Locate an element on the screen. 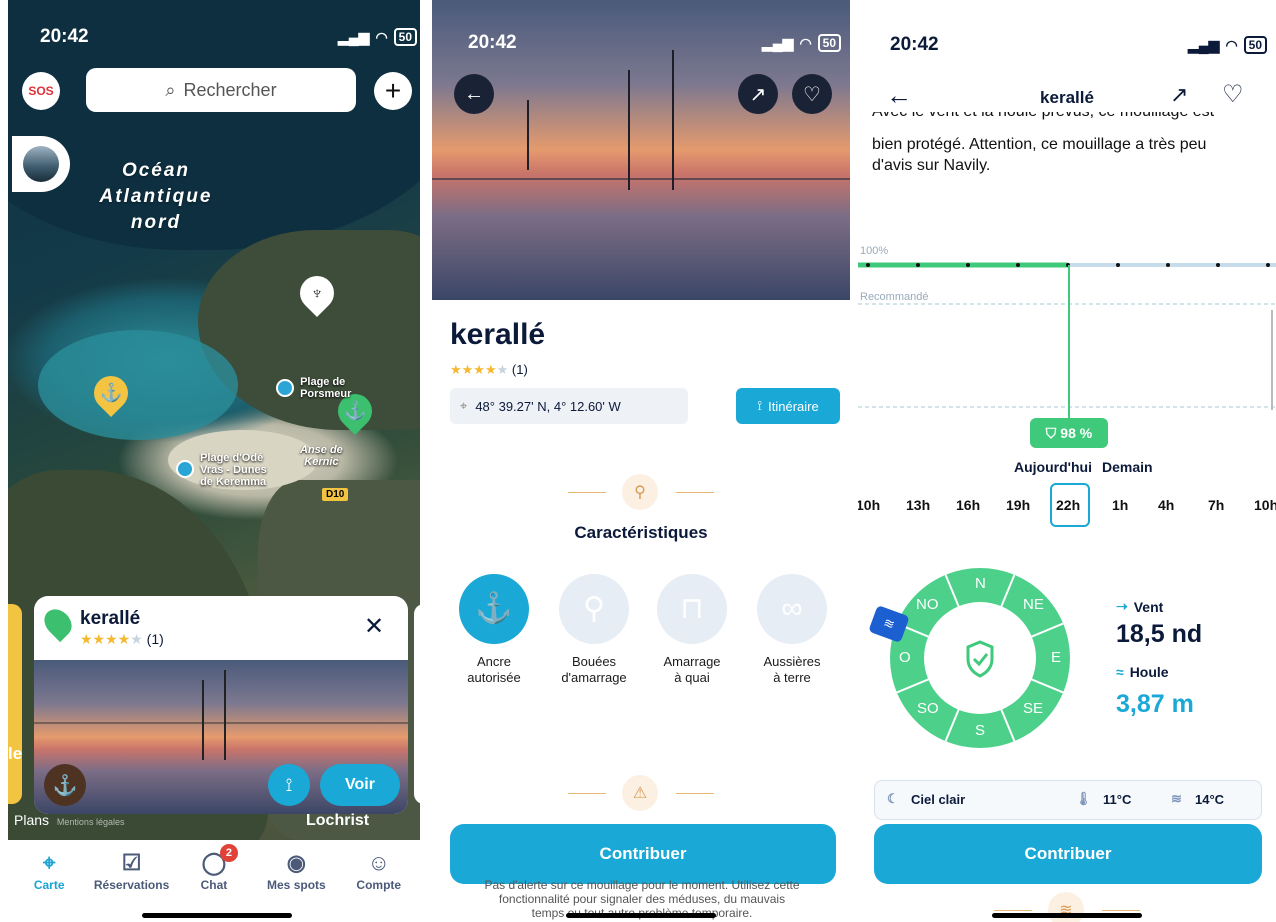 The image size is (1276, 922). feature-anchor: ⚓ Ancre autorisée is located at coordinates (494, 630).